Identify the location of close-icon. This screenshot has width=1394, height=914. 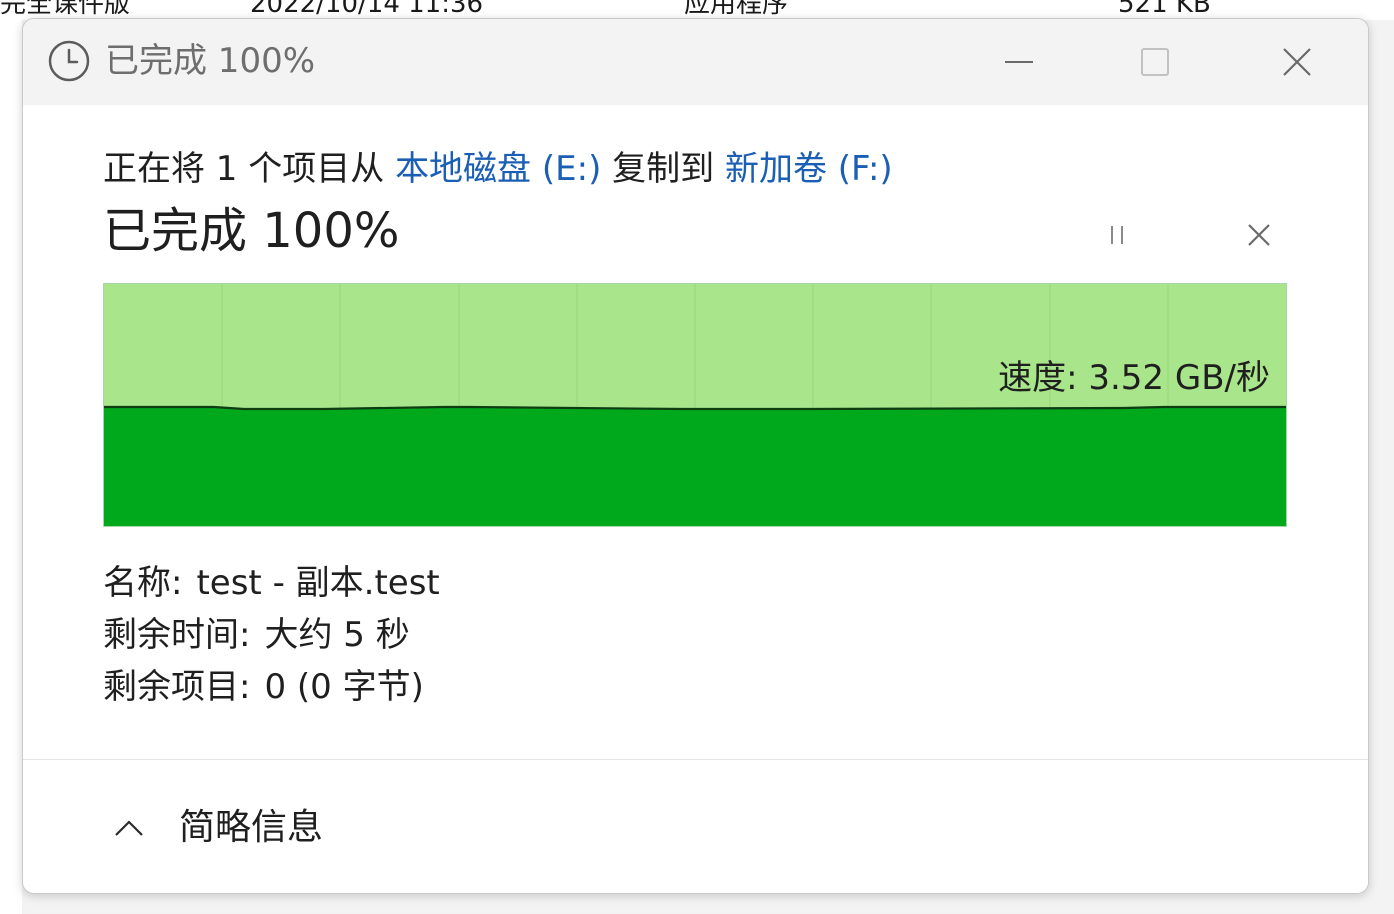
(1297, 62).